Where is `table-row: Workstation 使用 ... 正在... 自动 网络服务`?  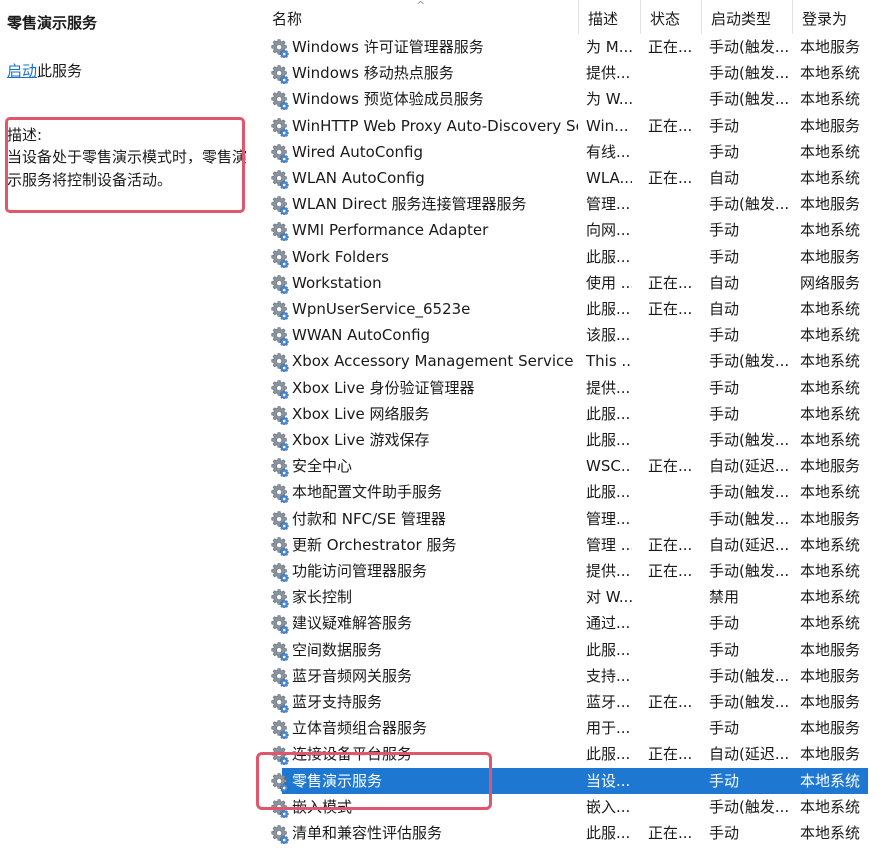
table-row: Workstation 使用 ... 正在... 自动 网络服务 is located at coordinates (573, 283).